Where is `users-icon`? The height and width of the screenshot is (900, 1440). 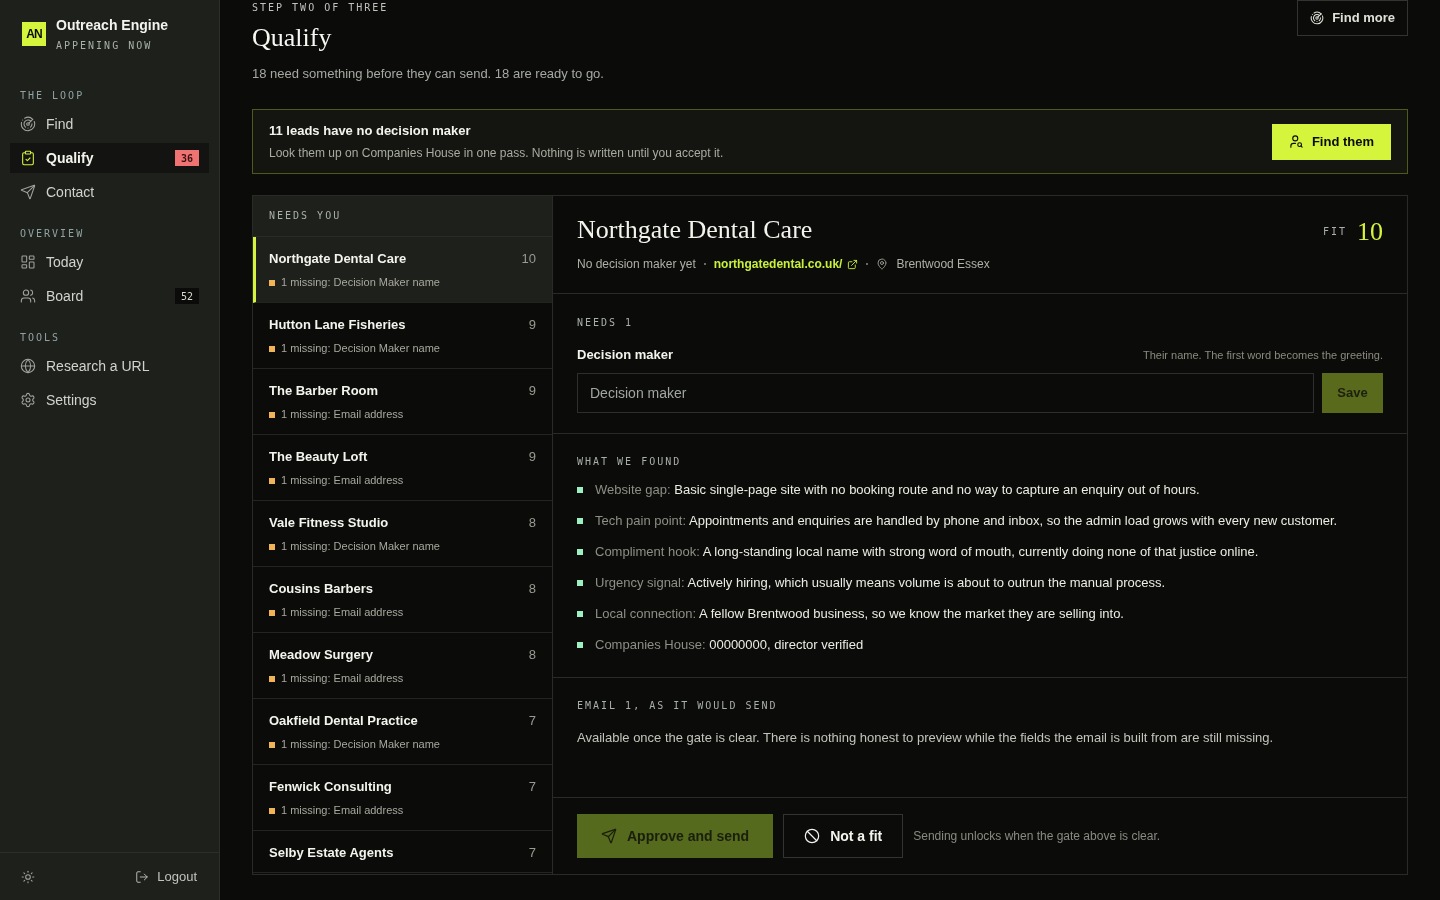 users-icon is located at coordinates (28, 296).